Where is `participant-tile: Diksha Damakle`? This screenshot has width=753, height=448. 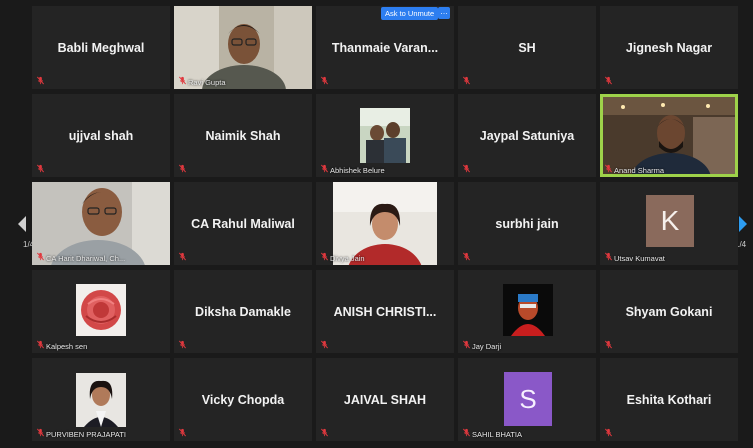 participant-tile: Diksha Damakle is located at coordinates (243, 311).